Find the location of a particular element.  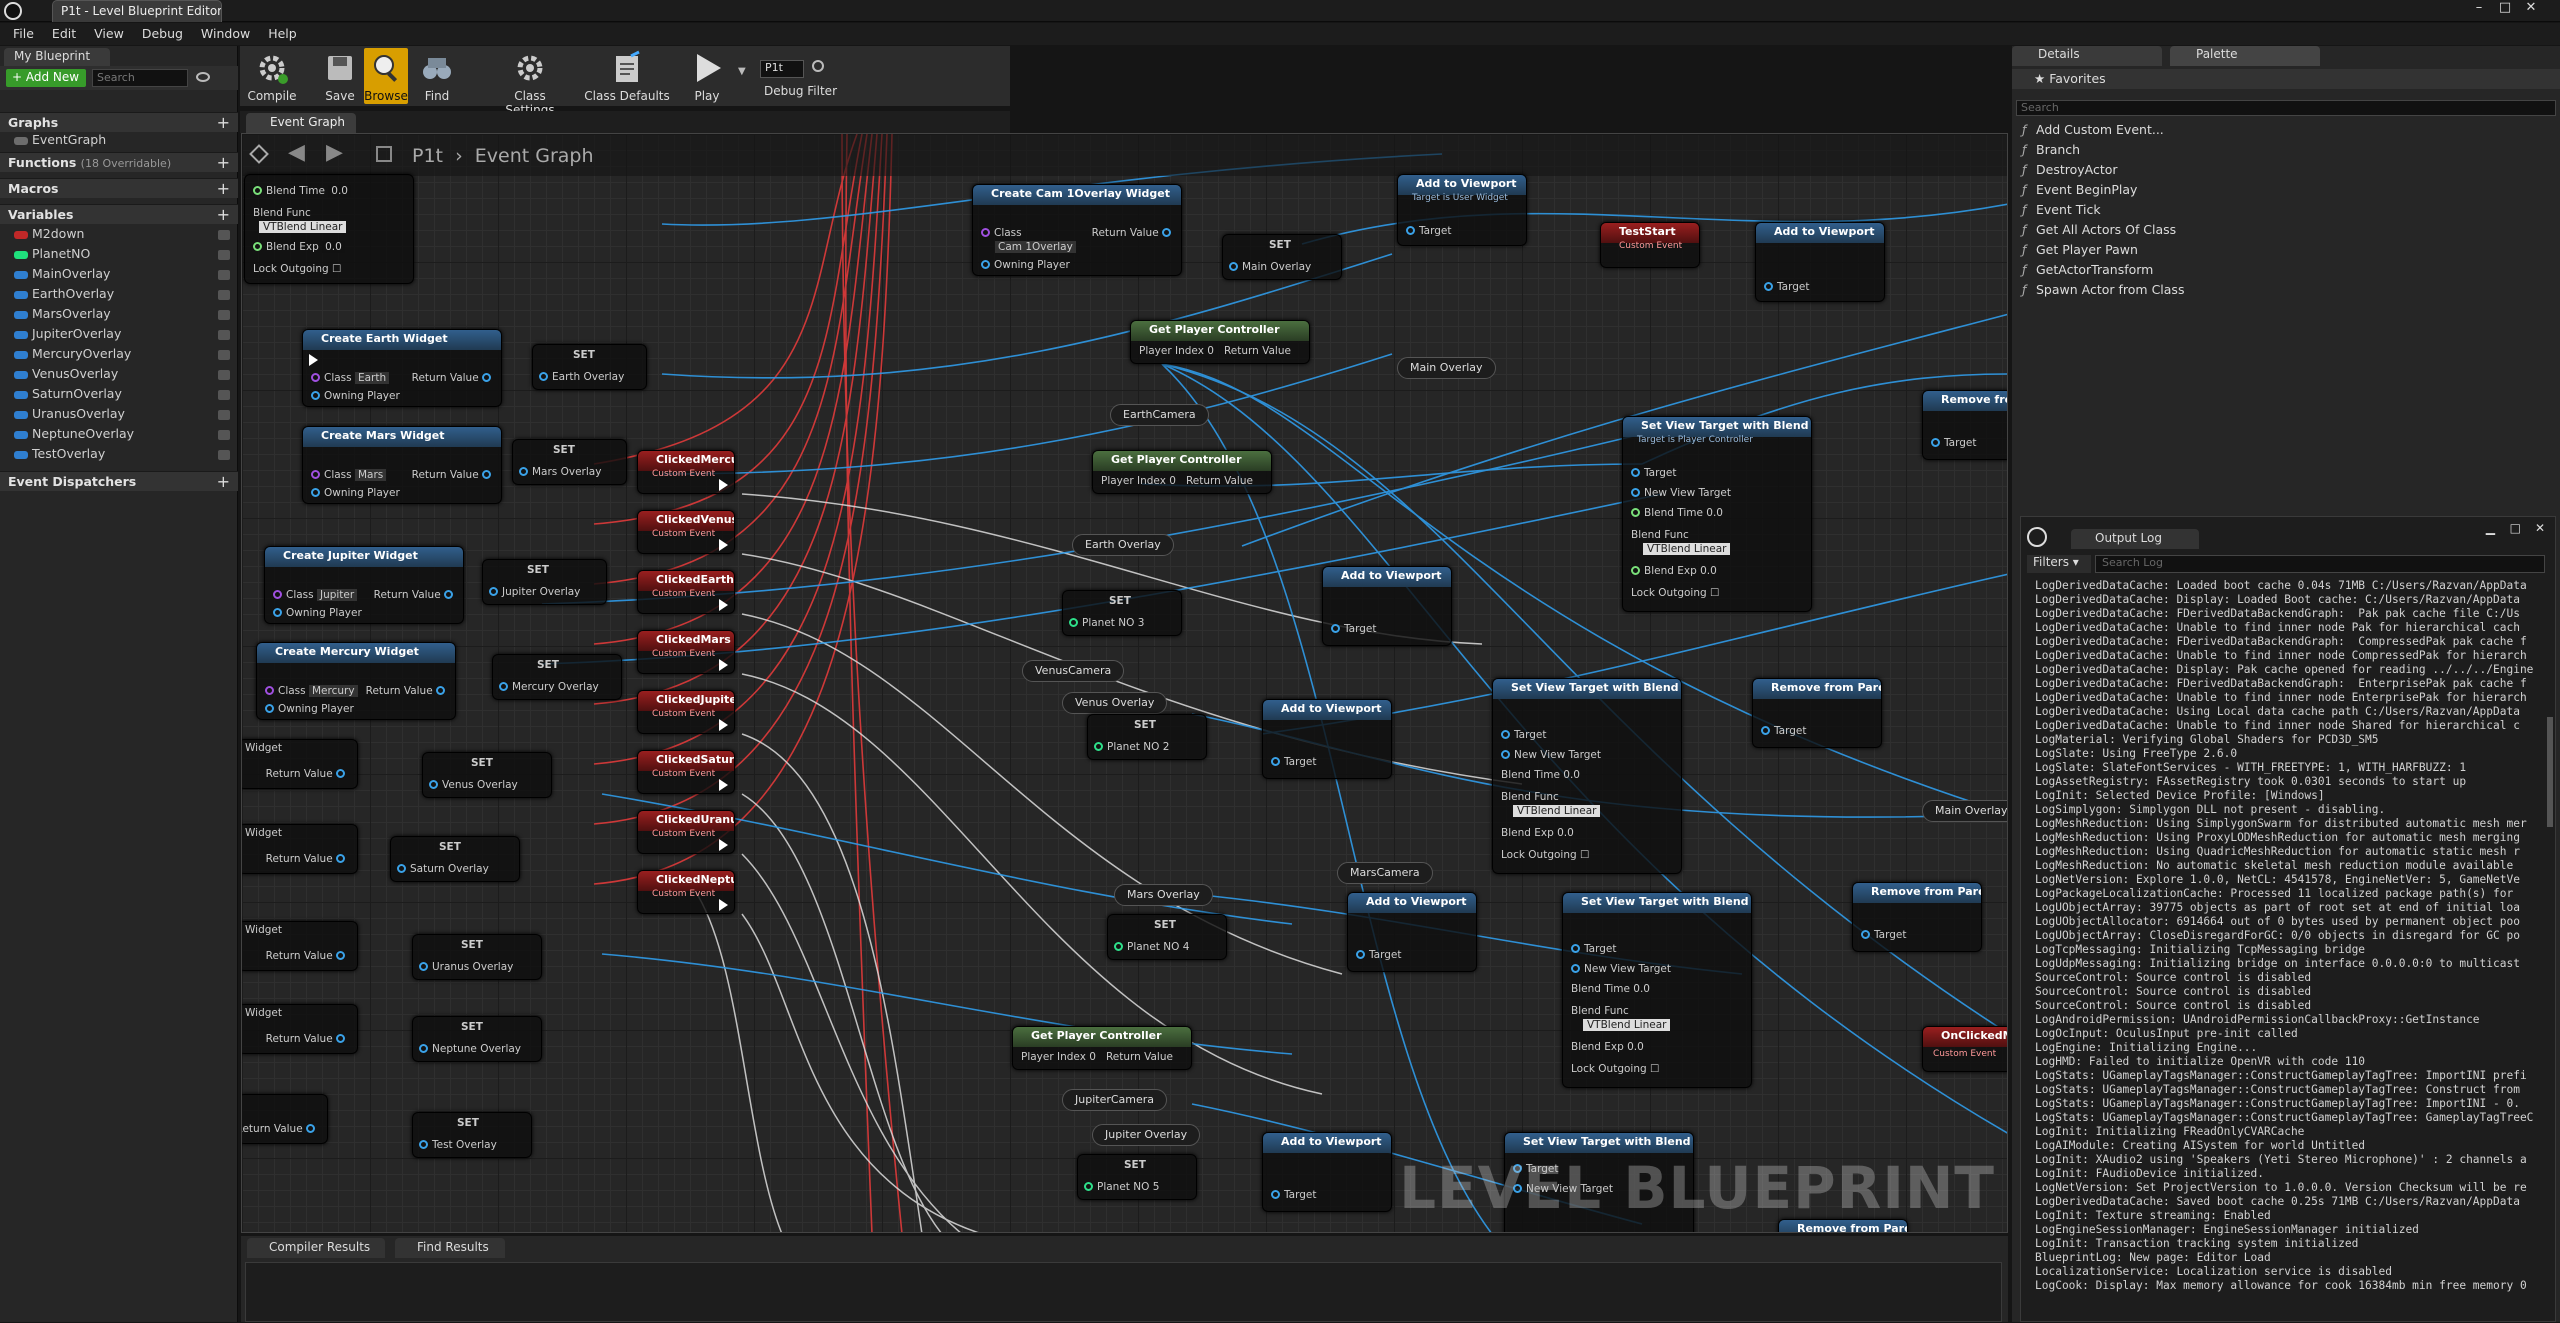

custom-event-node: ClickedMercuryCustom Event is located at coordinates (686, 472).